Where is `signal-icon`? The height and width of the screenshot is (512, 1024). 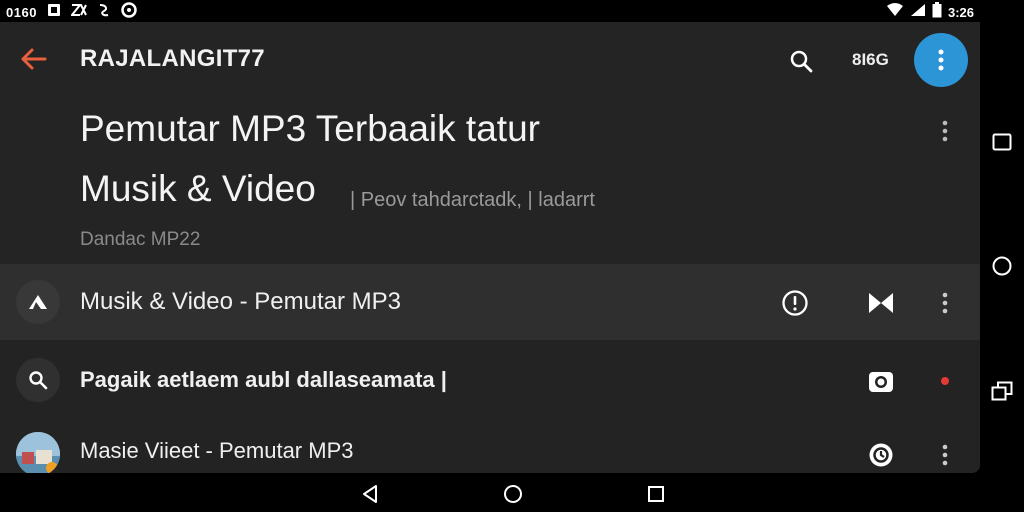 signal-icon is located at coordinates (918, 12).